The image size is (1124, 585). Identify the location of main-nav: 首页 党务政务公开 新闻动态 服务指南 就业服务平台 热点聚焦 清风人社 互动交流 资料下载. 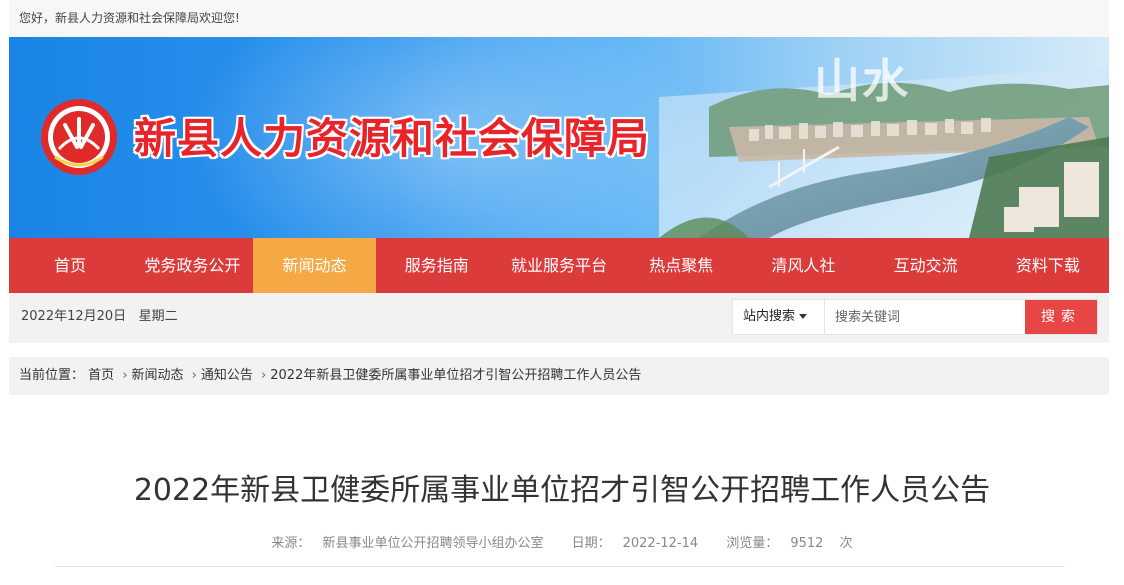
(559, 265).